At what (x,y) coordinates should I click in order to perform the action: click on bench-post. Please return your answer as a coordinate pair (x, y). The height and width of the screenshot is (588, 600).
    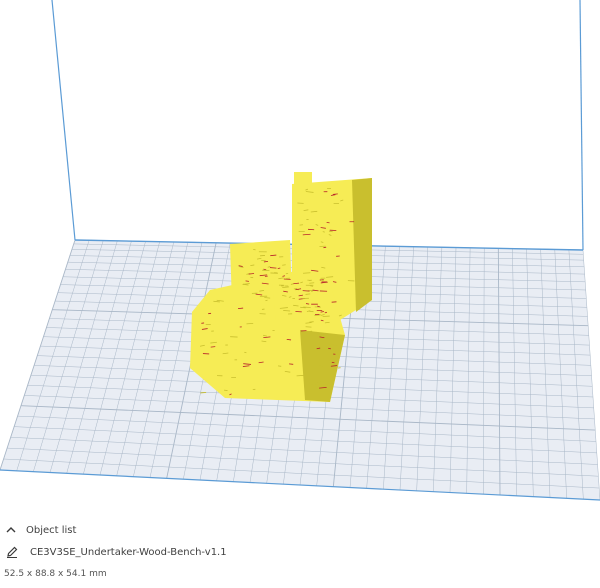
    Looking at the image, I should click on (303, 182).